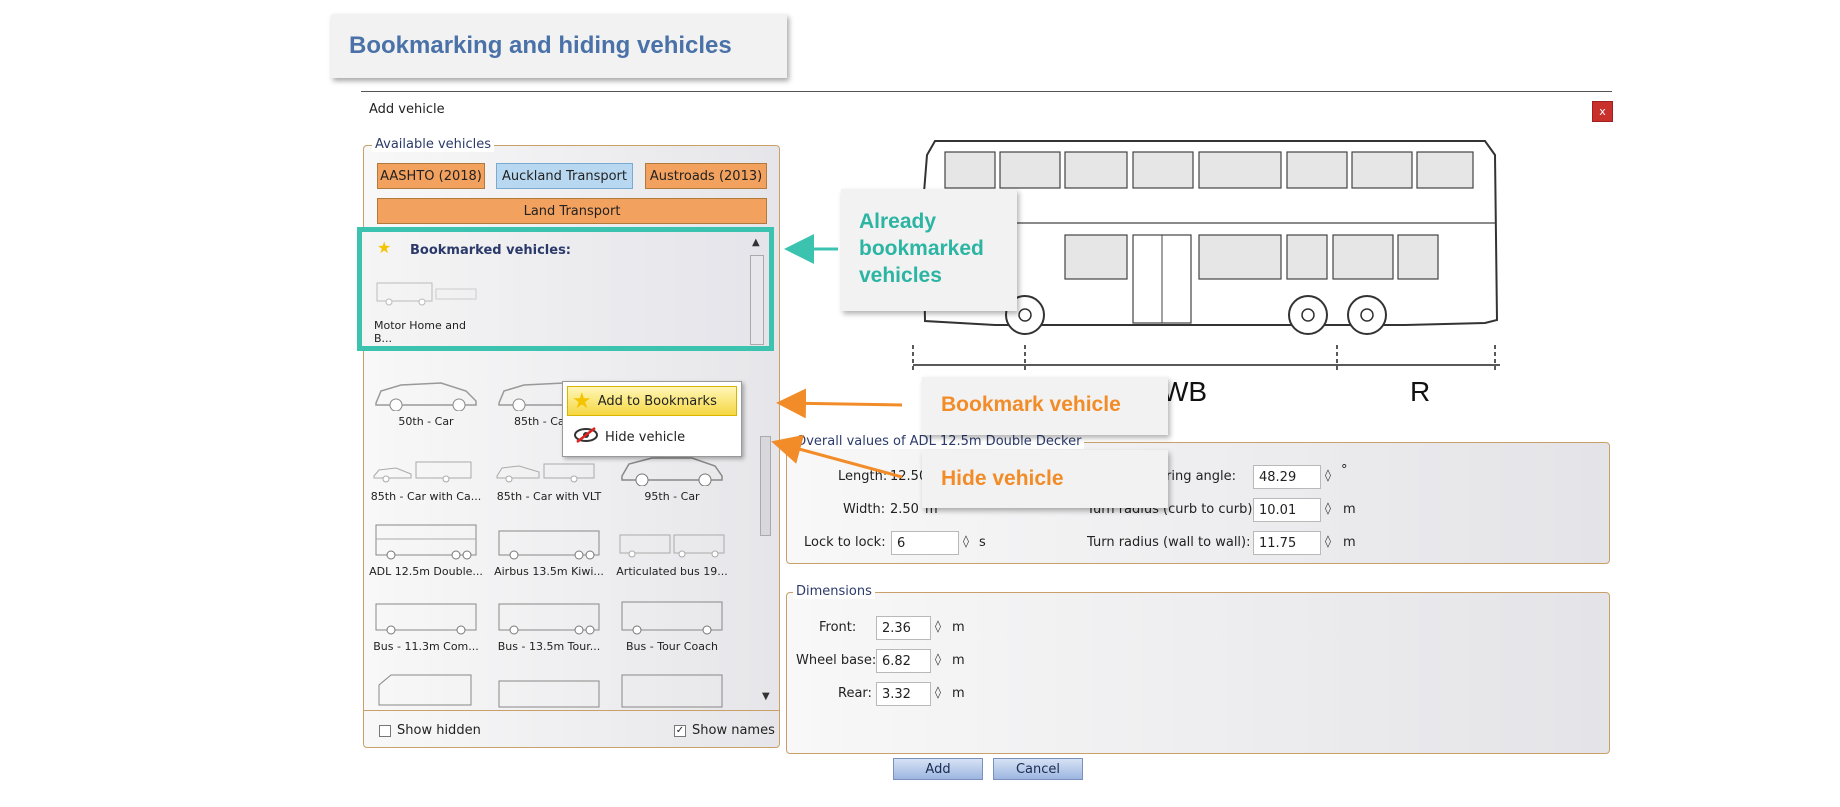 This screenshot has height=807, width=1840. I want to click on arrow-bookmark-vehicle, so click(839, 403).